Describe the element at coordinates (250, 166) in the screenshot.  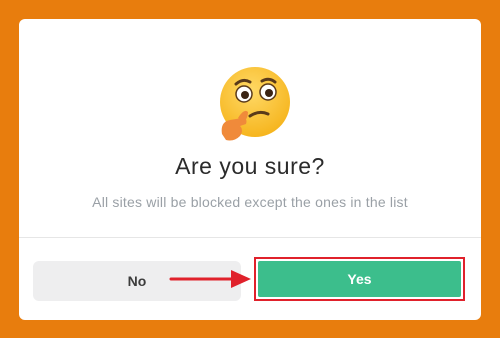
I see `dialog-title: Are you sure?` at that location.